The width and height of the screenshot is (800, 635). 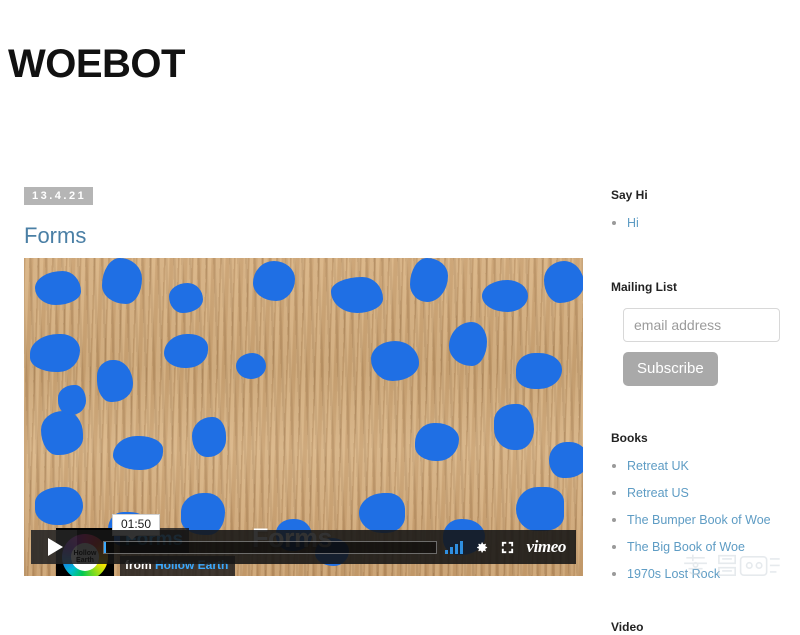 What do you see at coordinates (629, 195) in the screenshot?
I see `say-hi-heading: Say Hi` at bounding box center [629, 195].